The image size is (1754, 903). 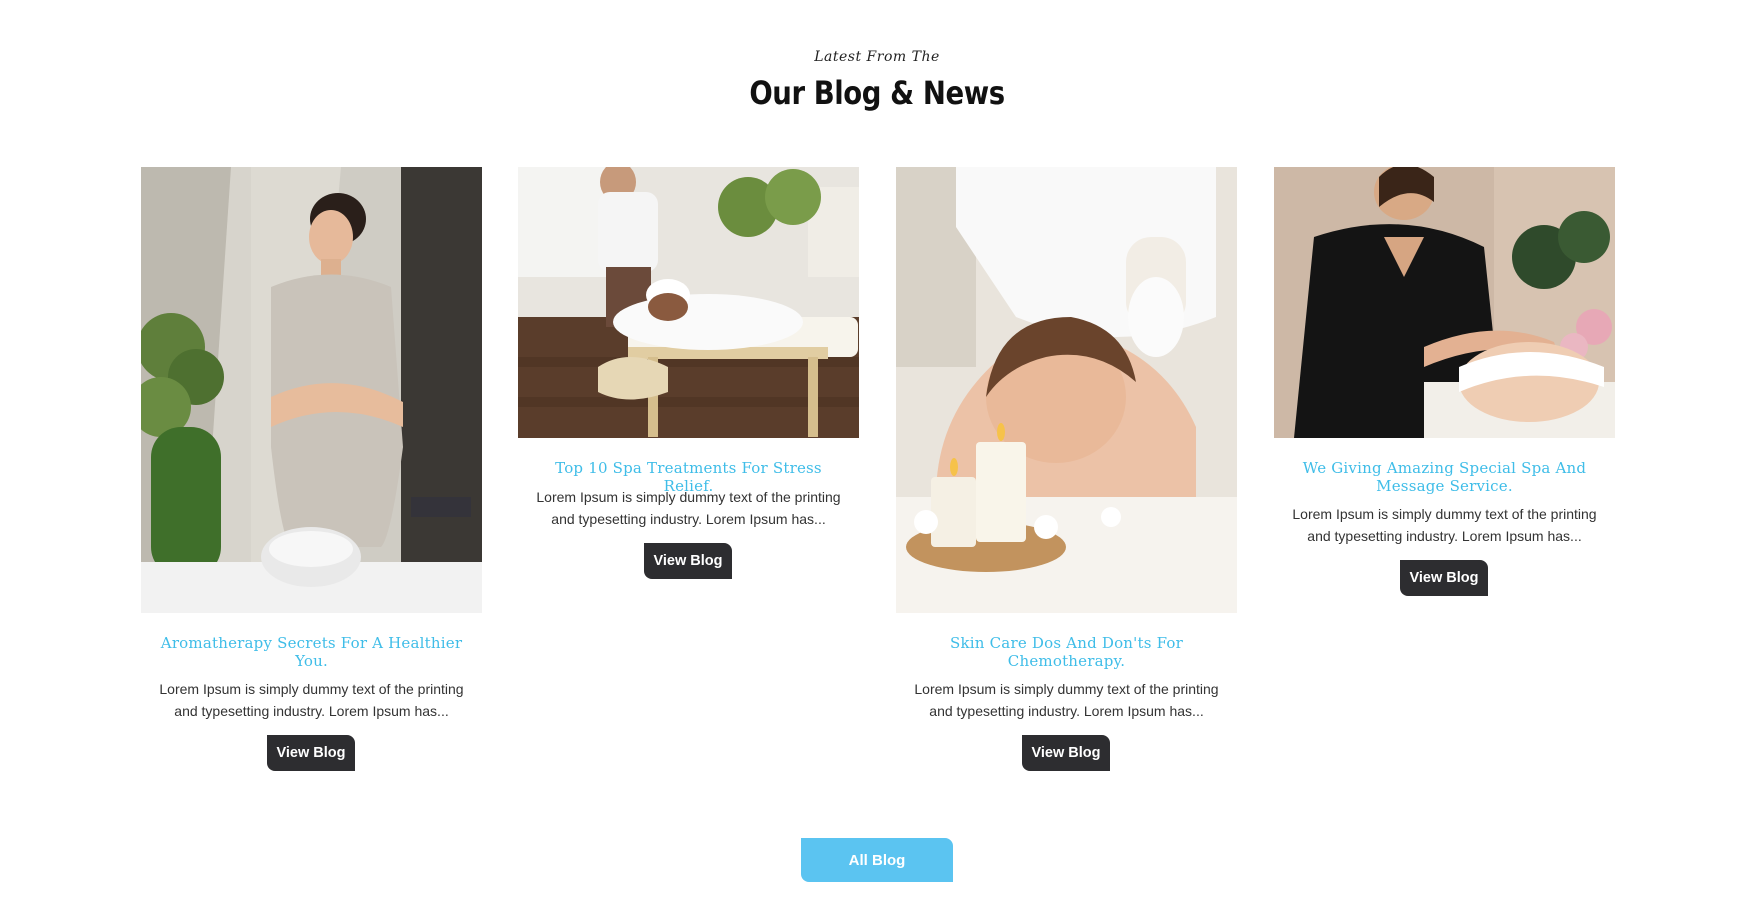 I want to click on herbal-compress-candles-photo, so click(x=1066, y=390).